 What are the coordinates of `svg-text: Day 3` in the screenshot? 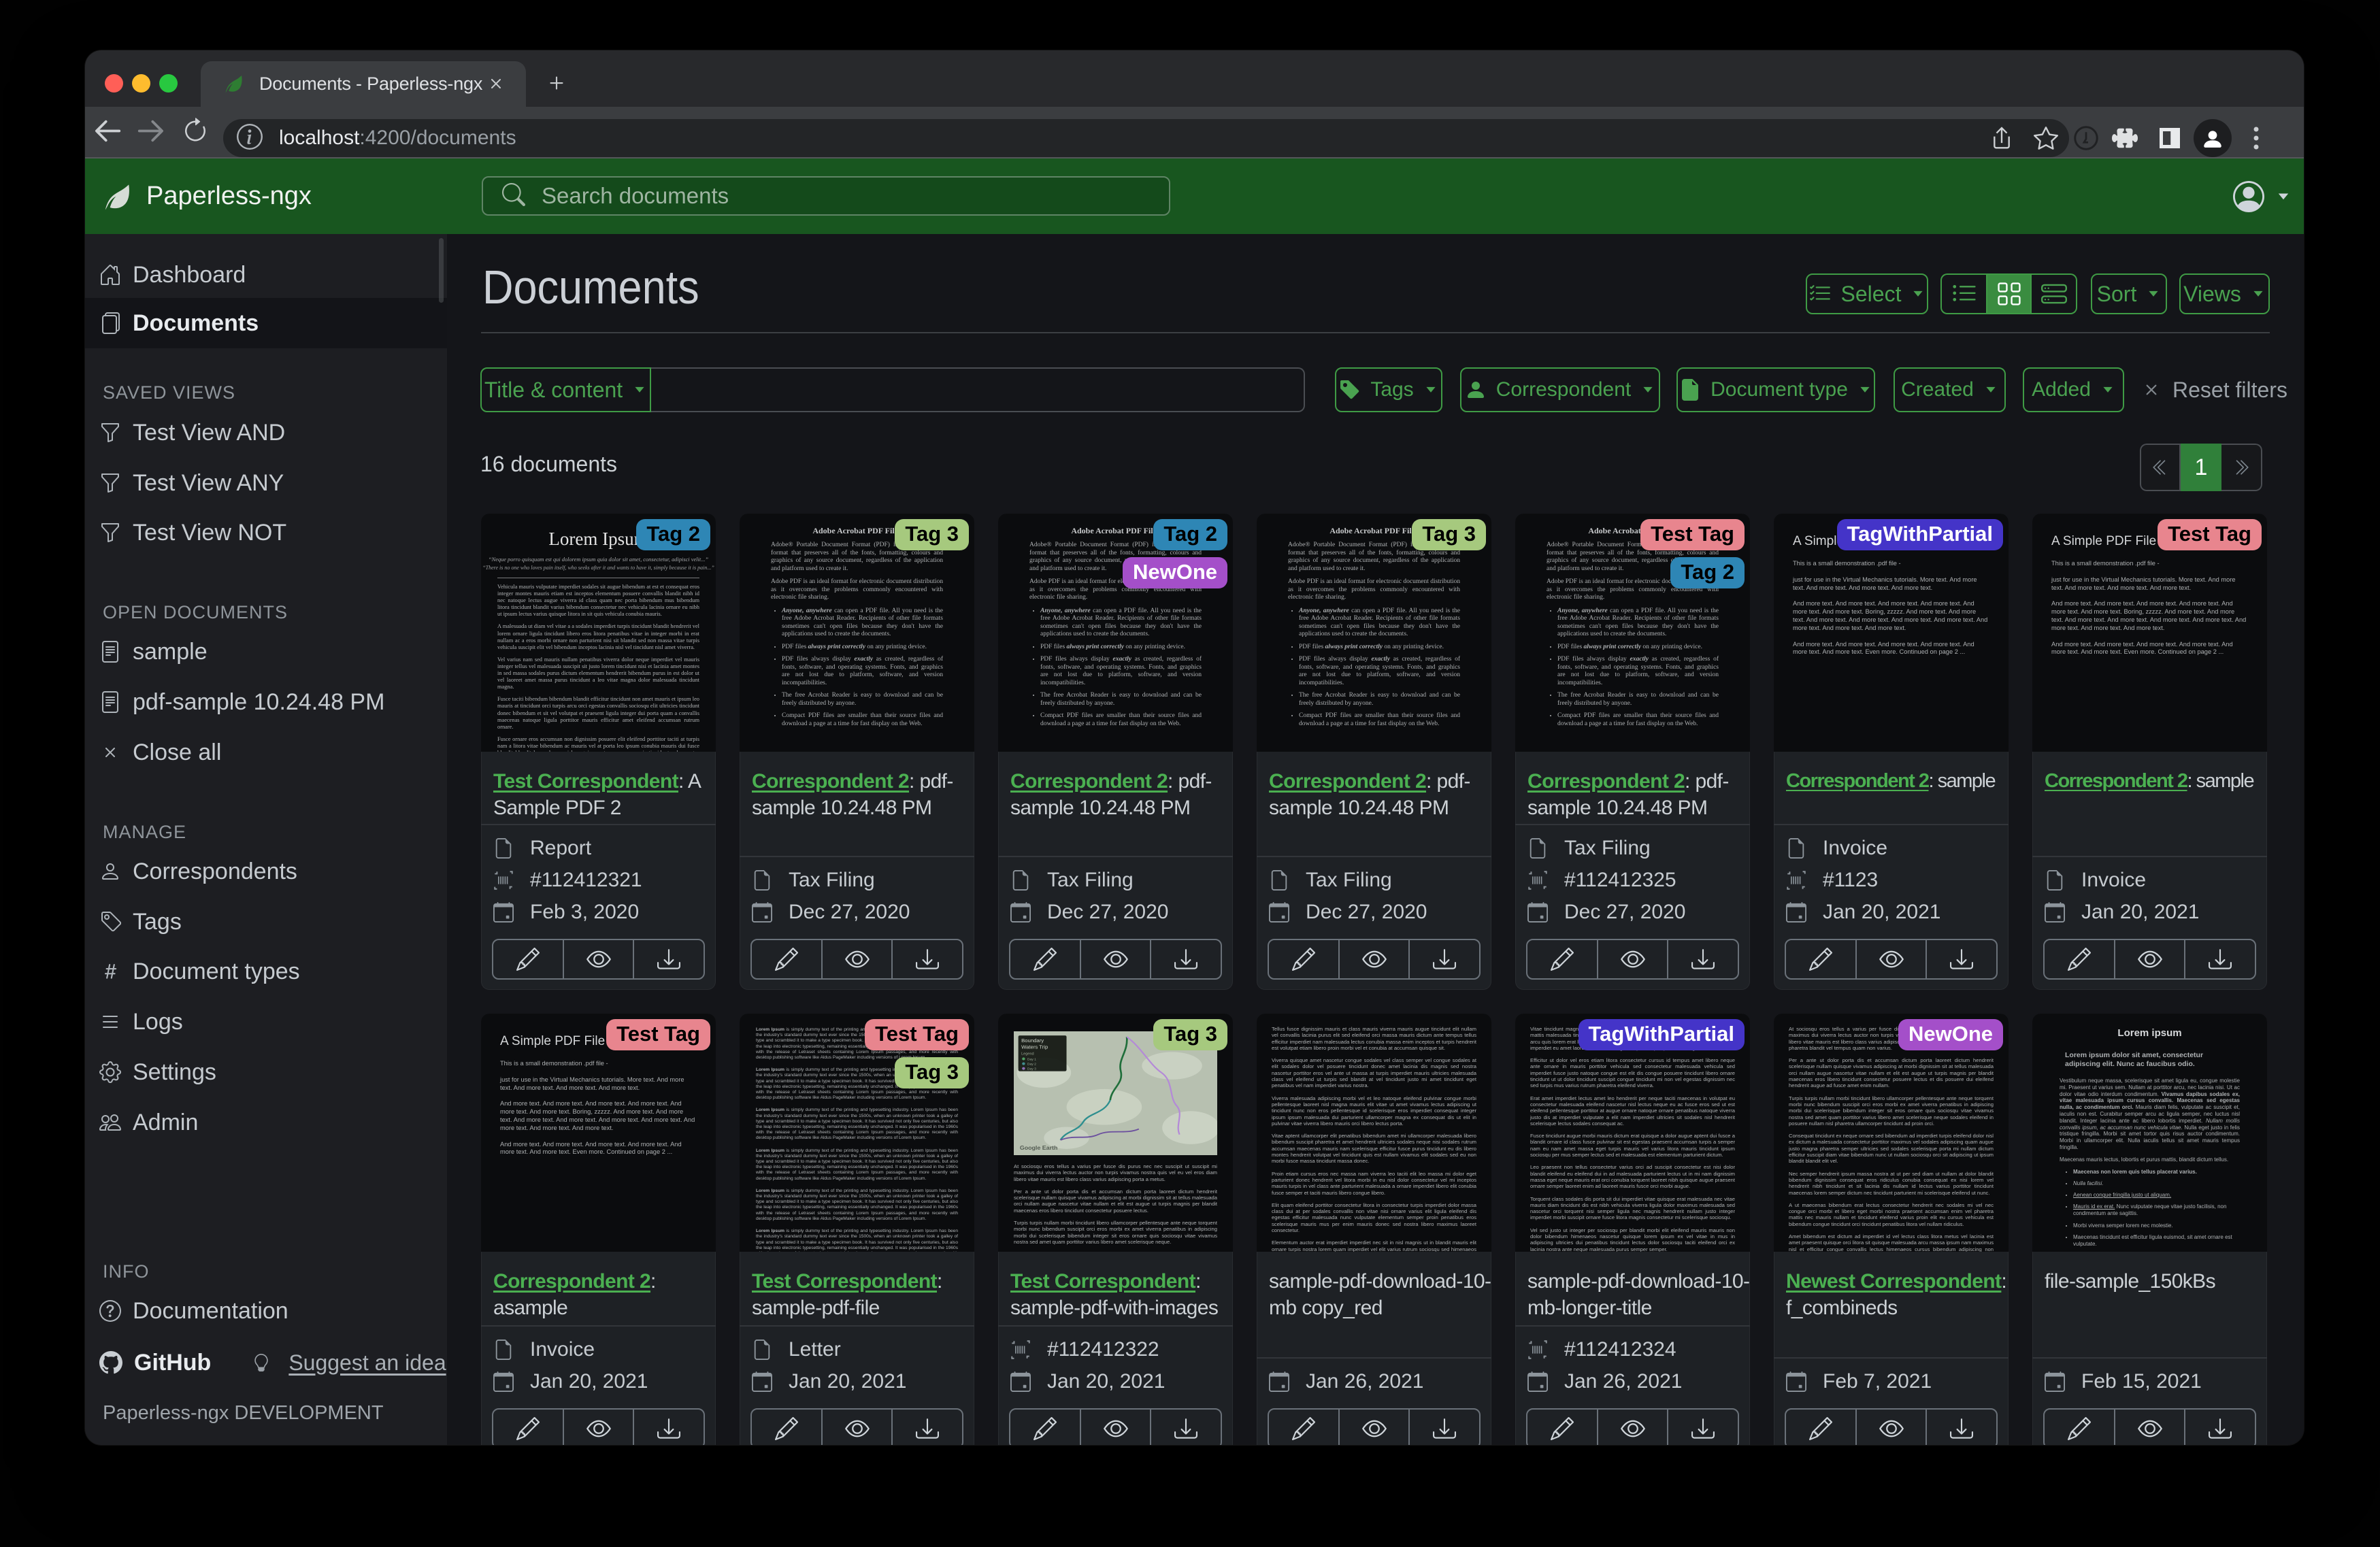 It's located at (1031, 1069).